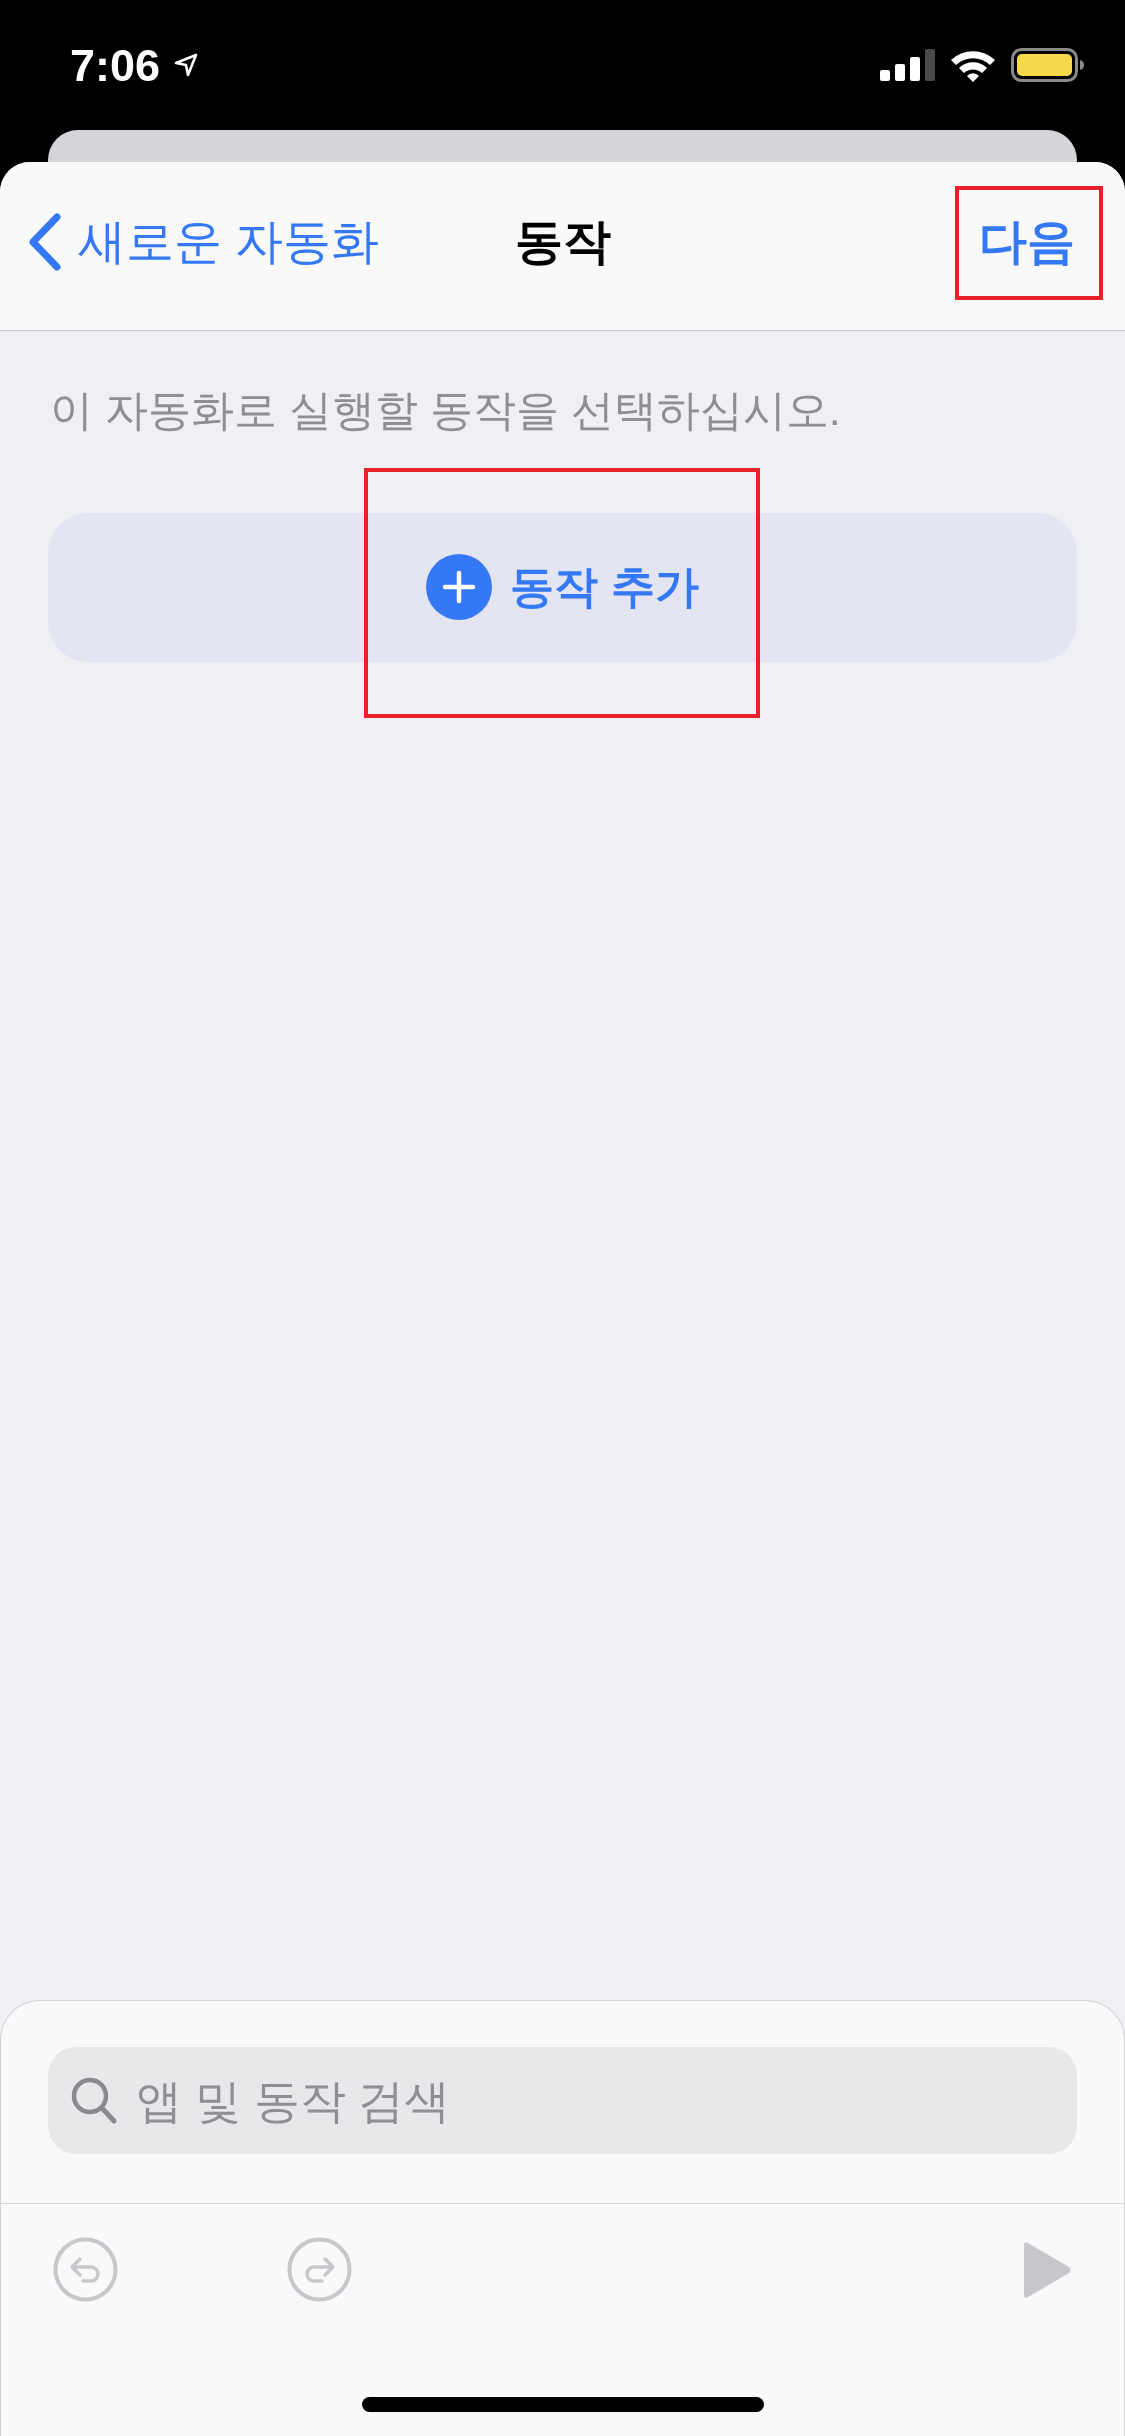 This screenshot has height=2436, width=1125. What do you see at coordinates (562, 2100) in the screenshot?
I see `search-field: 앱 및 동작 검색` at bounding box center [562, 2100].